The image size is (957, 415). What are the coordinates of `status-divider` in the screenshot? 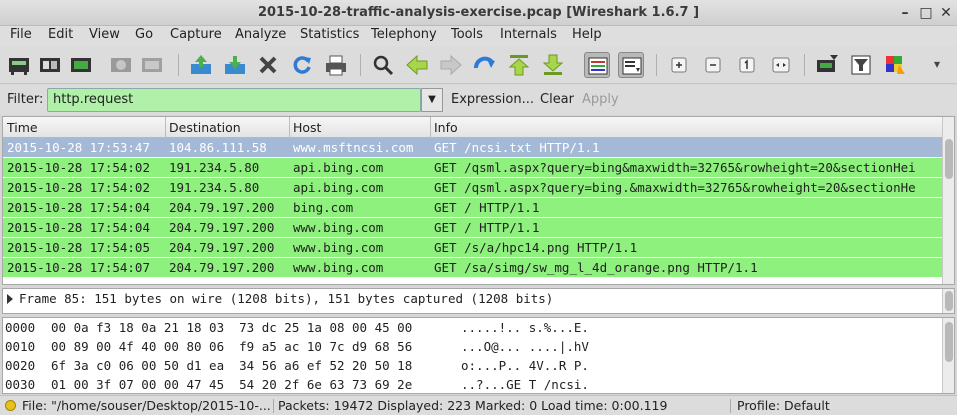 It's located at (730, 406).